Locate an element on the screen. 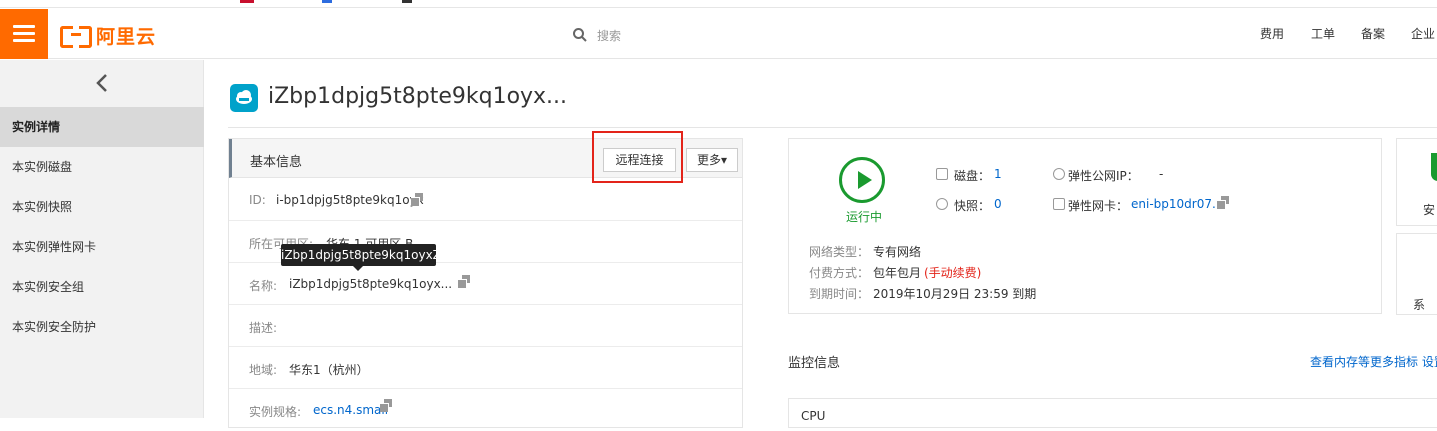  shield-icon is located at coordinates (1434, 167).